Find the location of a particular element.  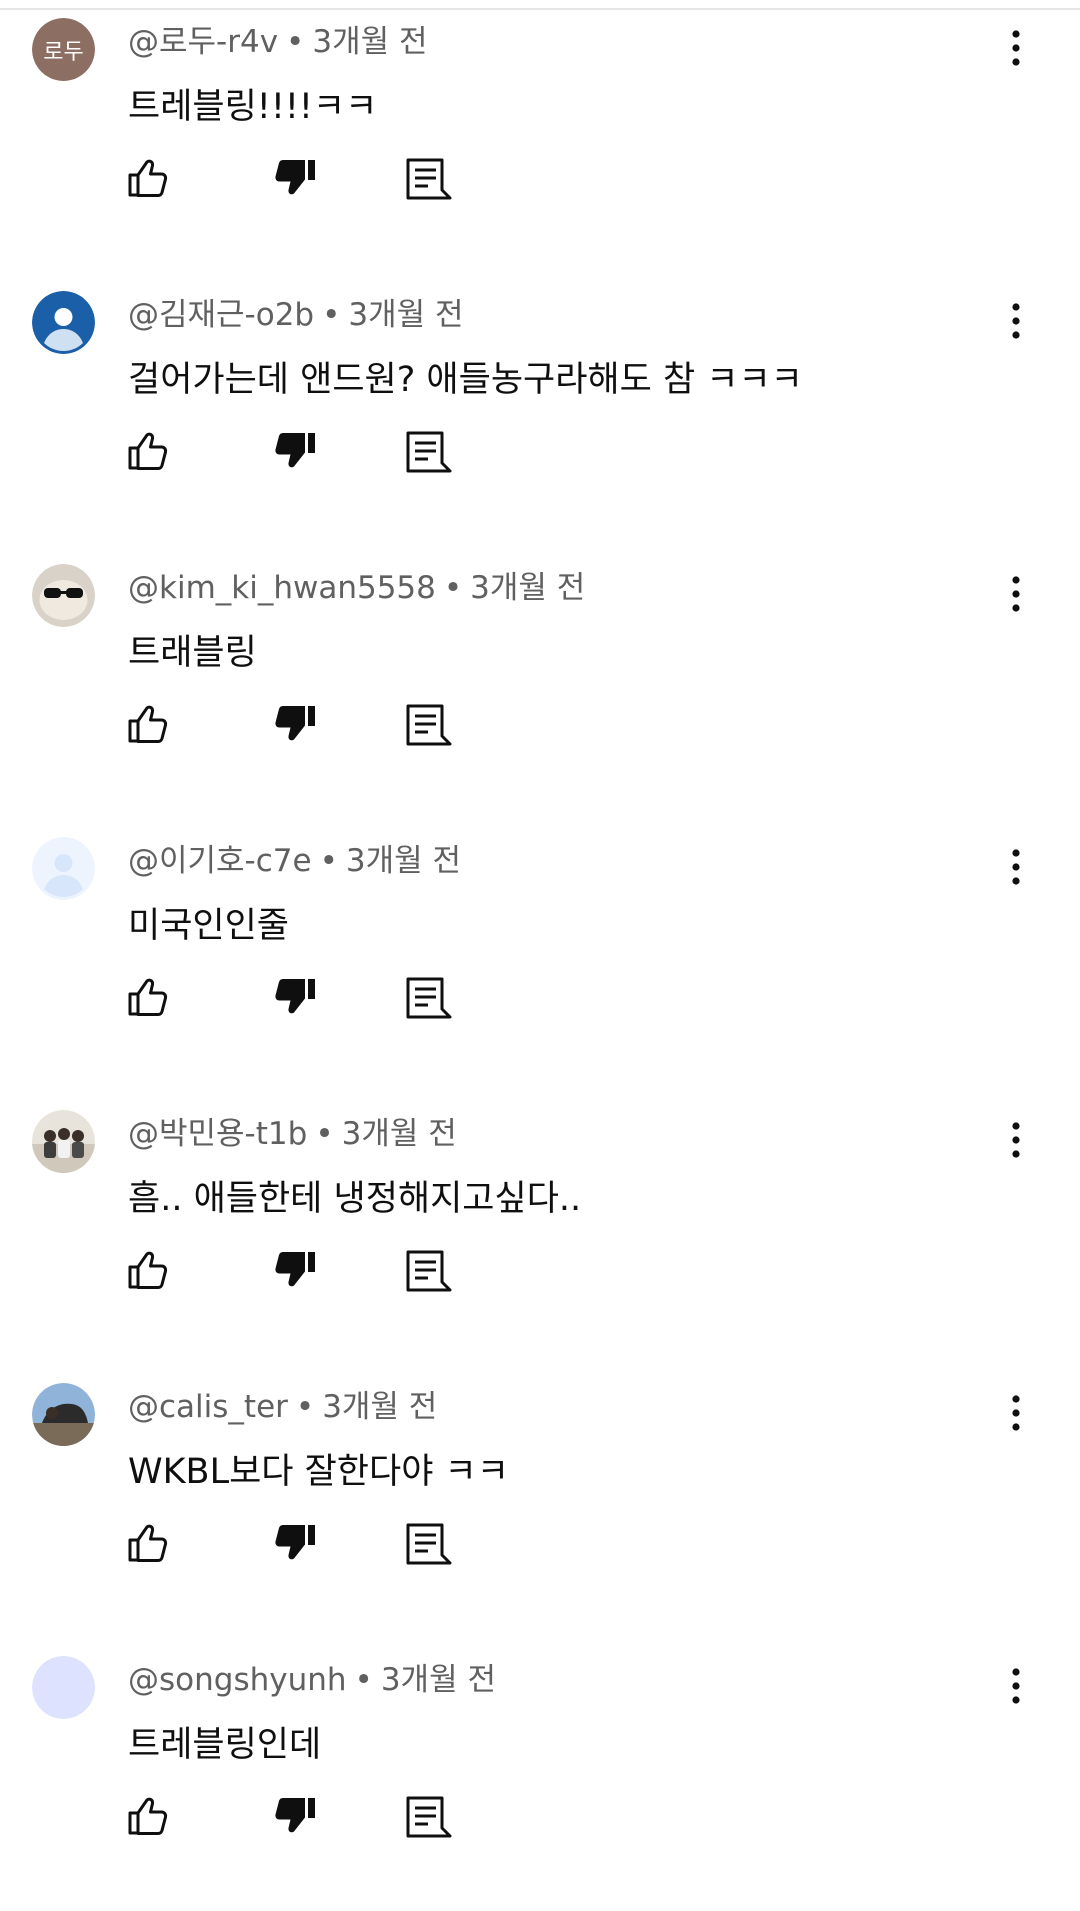

comment-meta: @kim_ki_hwan5558 • 3개월 전 is located at coordinates (356, 588).